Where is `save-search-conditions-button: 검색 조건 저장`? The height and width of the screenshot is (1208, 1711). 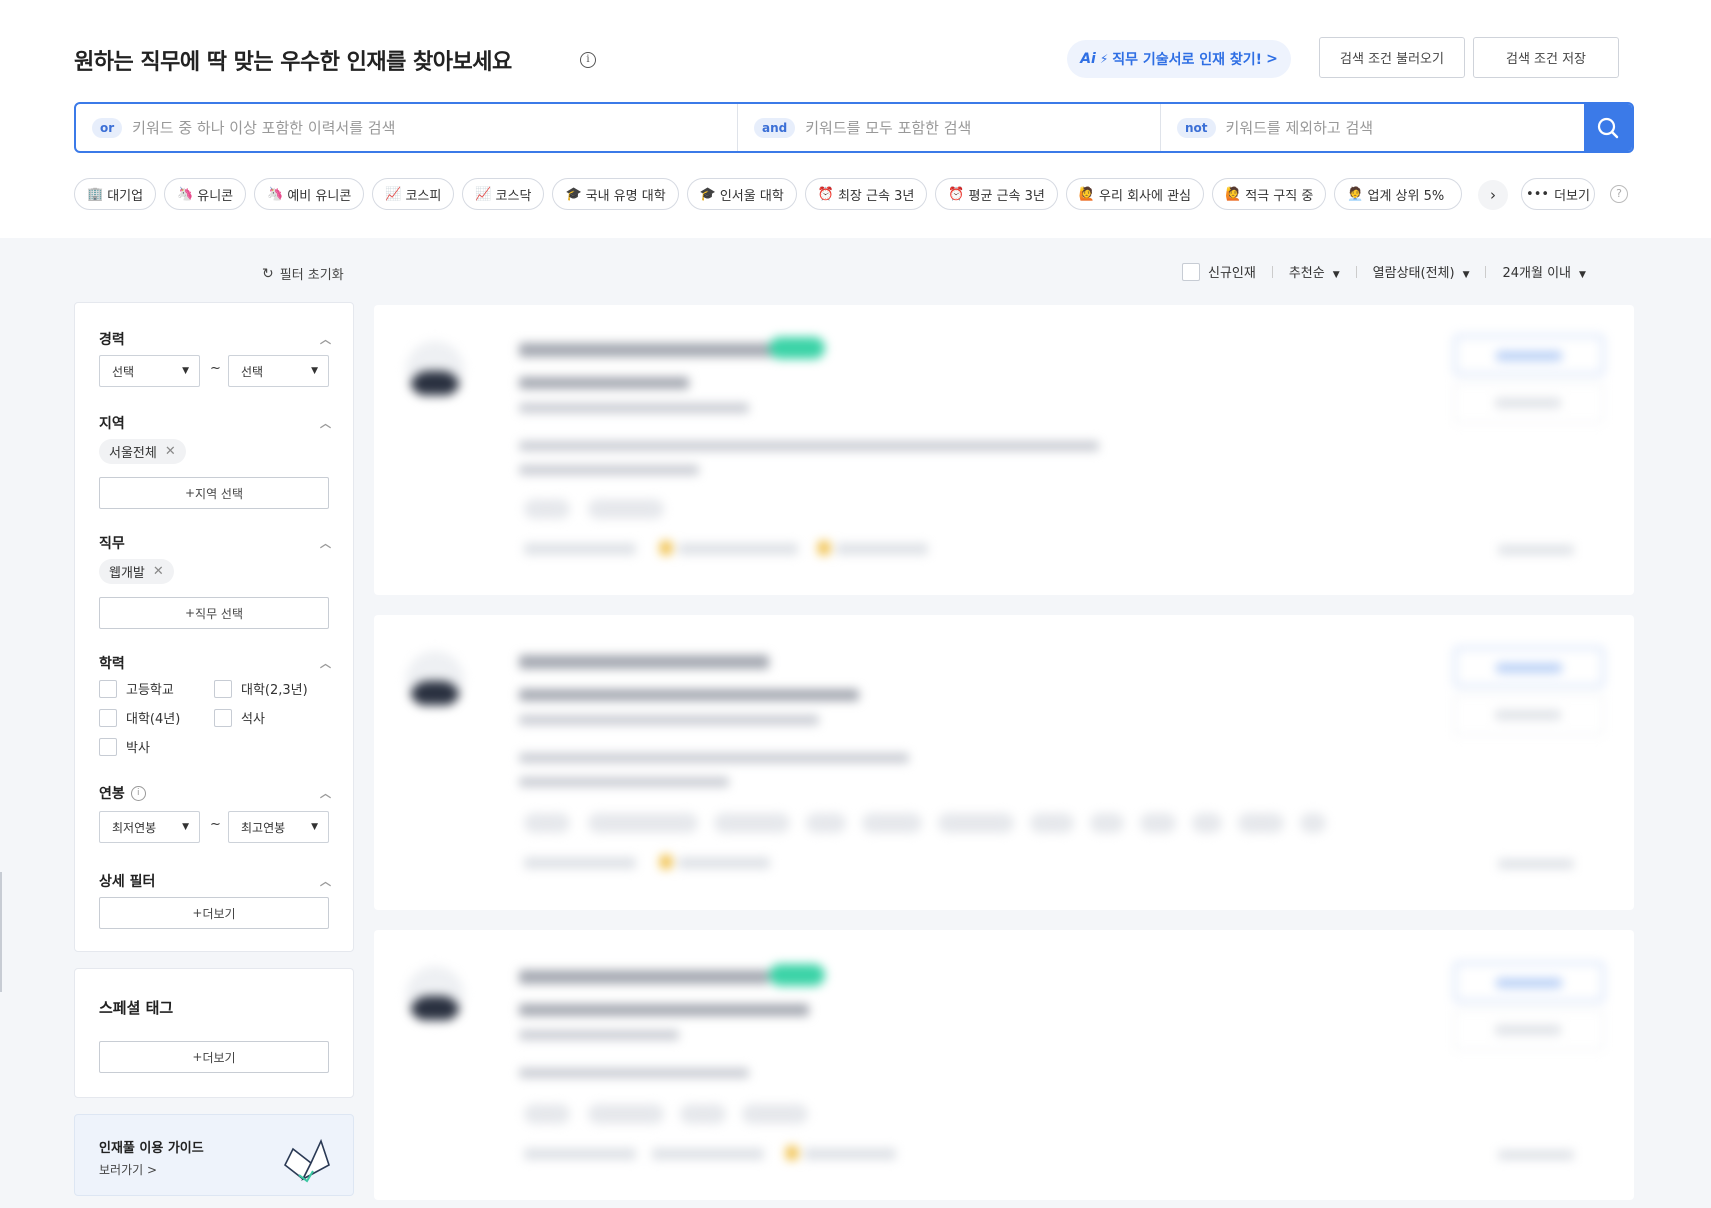
save-search-conditions-button: 검색 조건 저장 is located at coordinates (1546, 57).